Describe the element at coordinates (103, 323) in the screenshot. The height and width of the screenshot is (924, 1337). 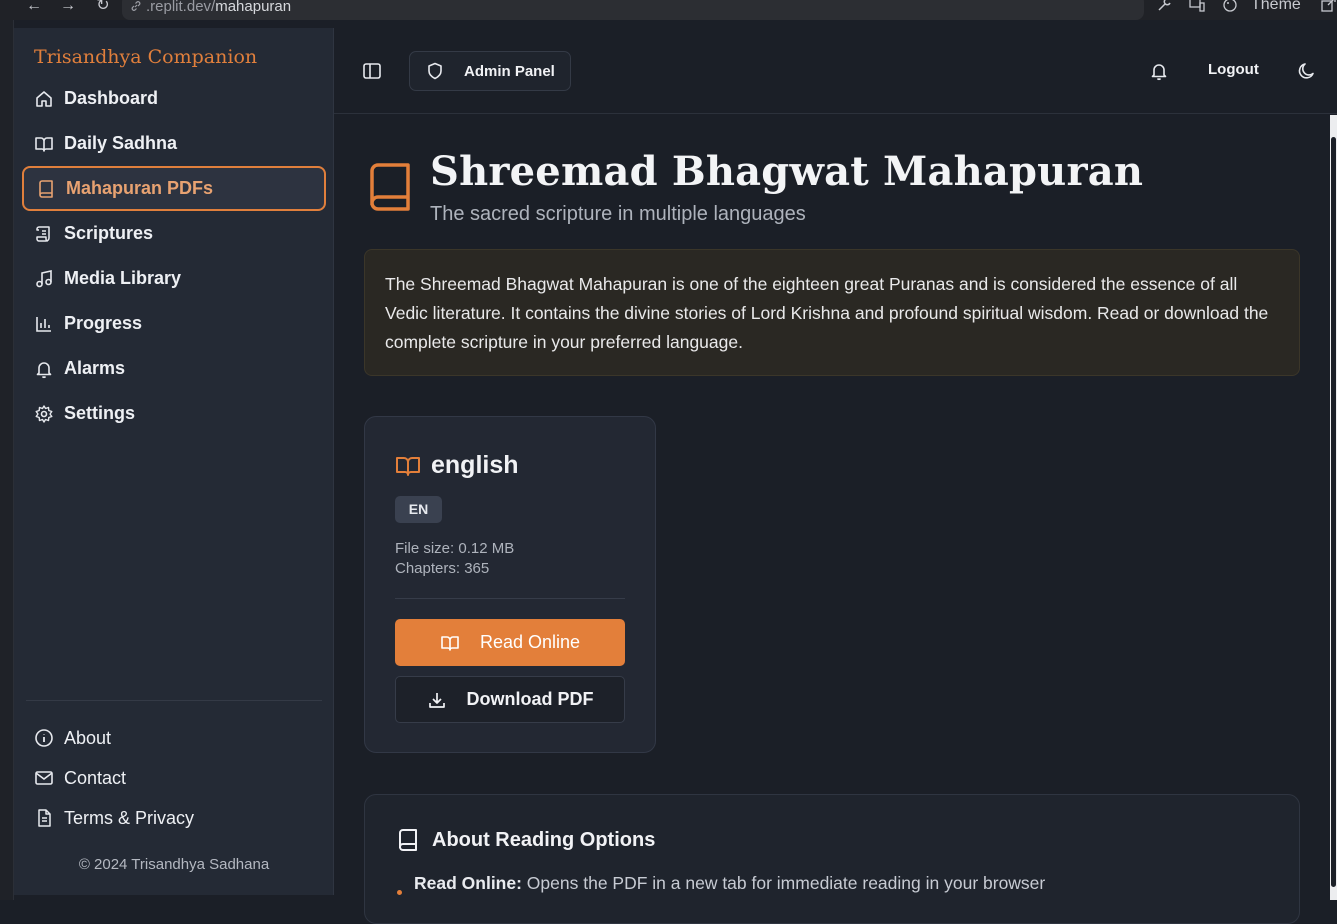
I see `sidebar-item-label: Progress` at that location.